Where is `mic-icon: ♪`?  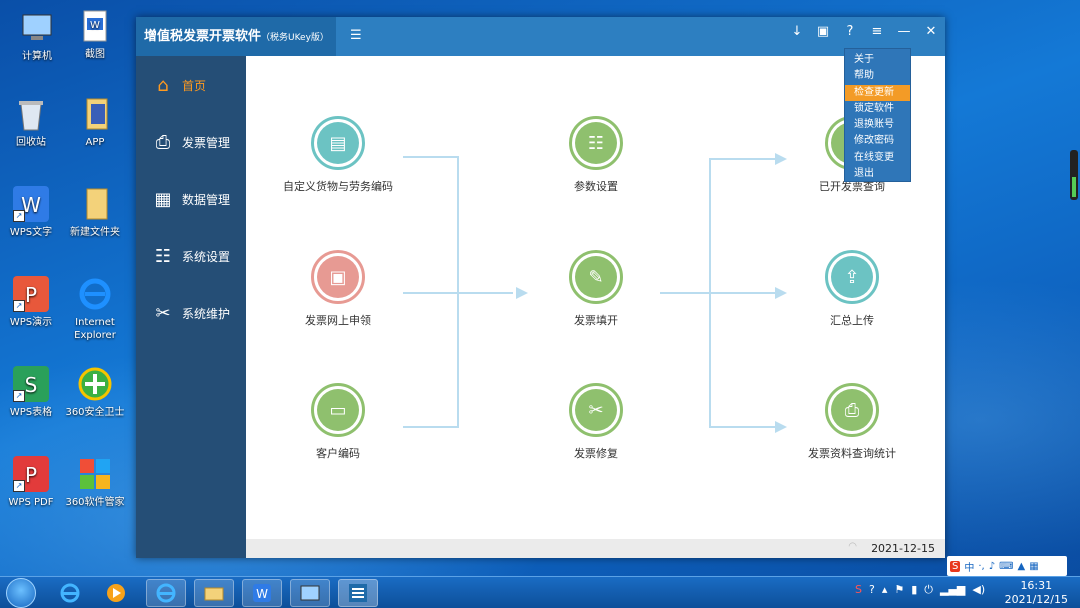
mic-icon: ♪ is located at coordinates (992, 566).